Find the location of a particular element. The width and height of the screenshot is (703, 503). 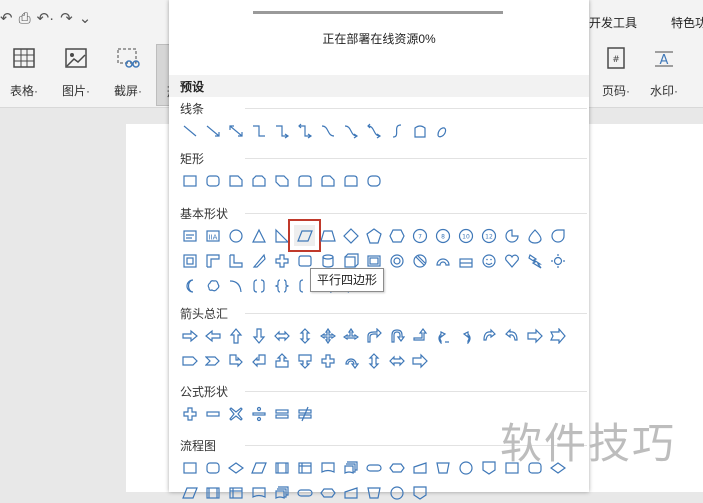

redo-icon: ↷ is located at coordinates (66, 18).